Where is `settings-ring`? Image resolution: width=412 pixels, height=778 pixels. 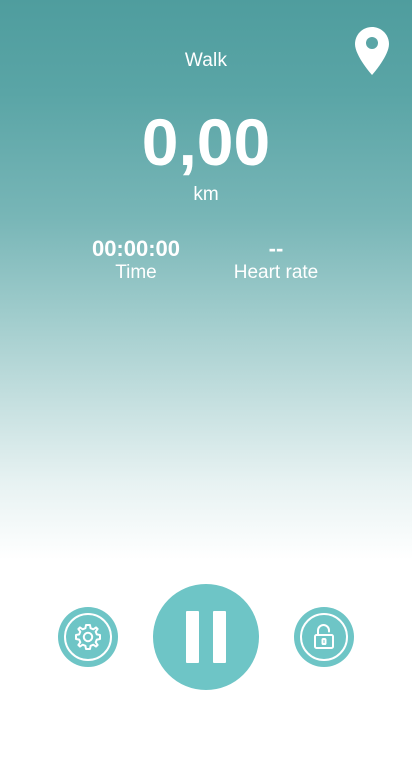 settings-ring is located at coordinates (88, 637).